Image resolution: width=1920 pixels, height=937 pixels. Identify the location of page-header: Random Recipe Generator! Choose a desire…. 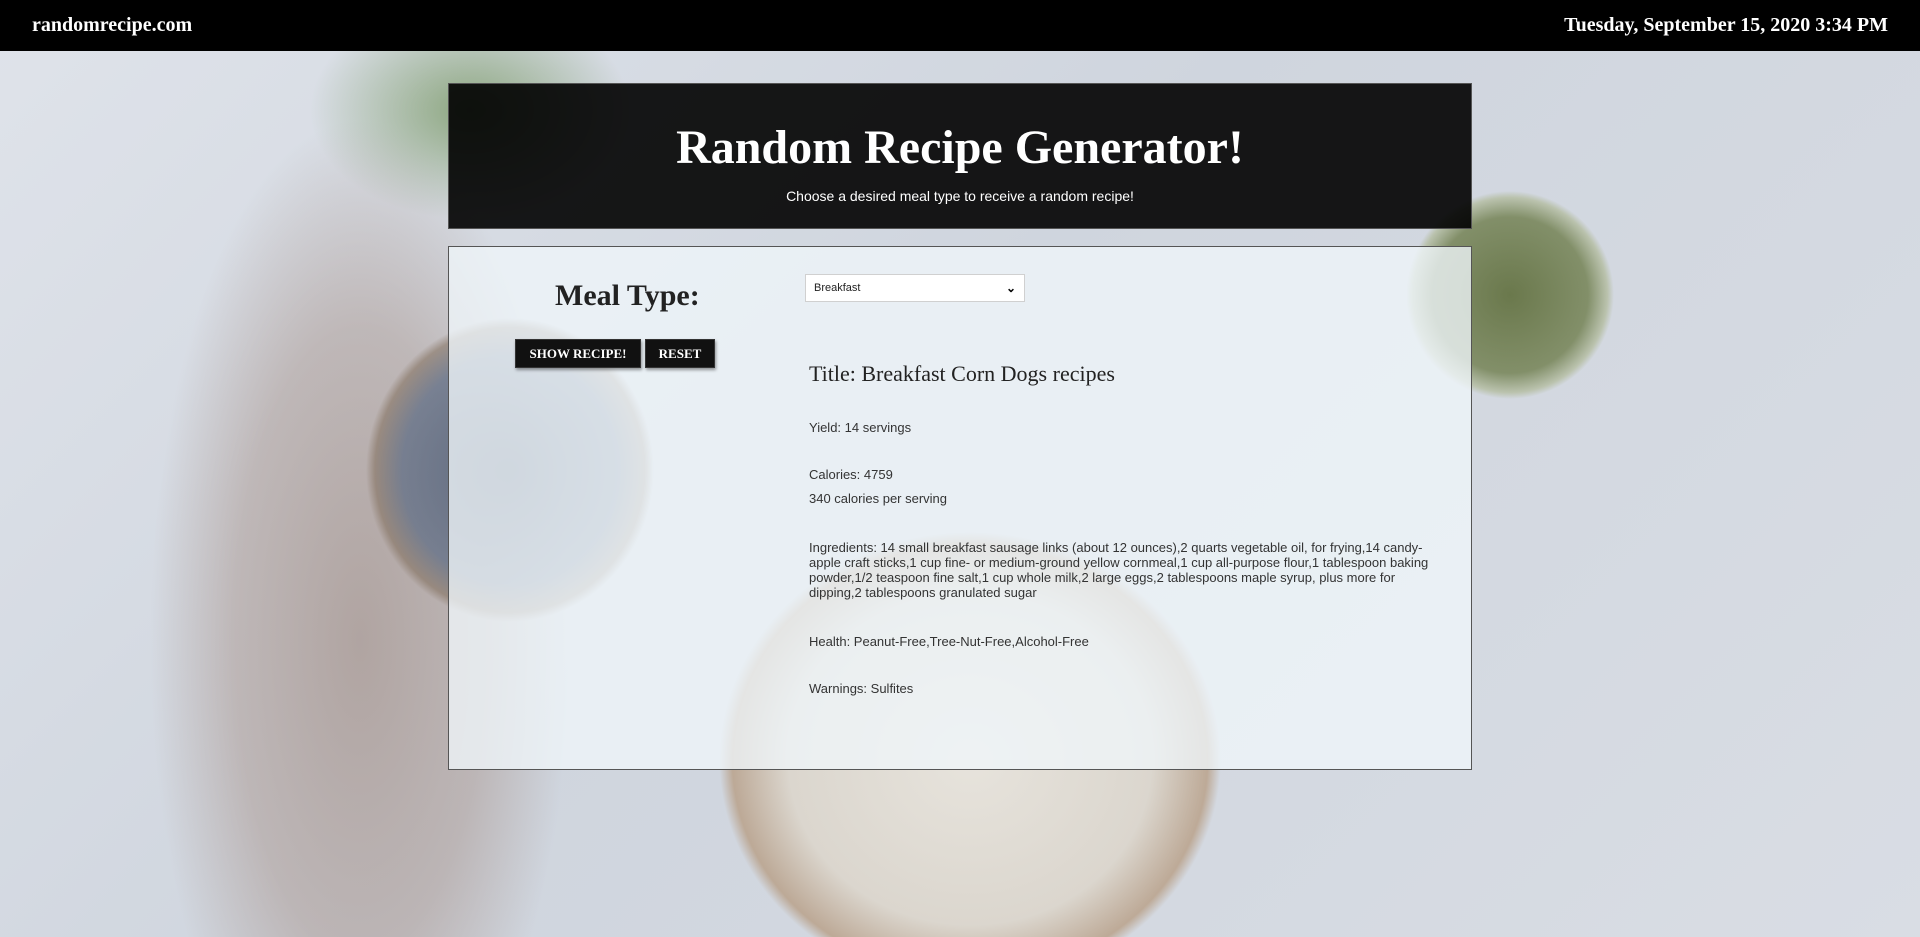
(960, 156).